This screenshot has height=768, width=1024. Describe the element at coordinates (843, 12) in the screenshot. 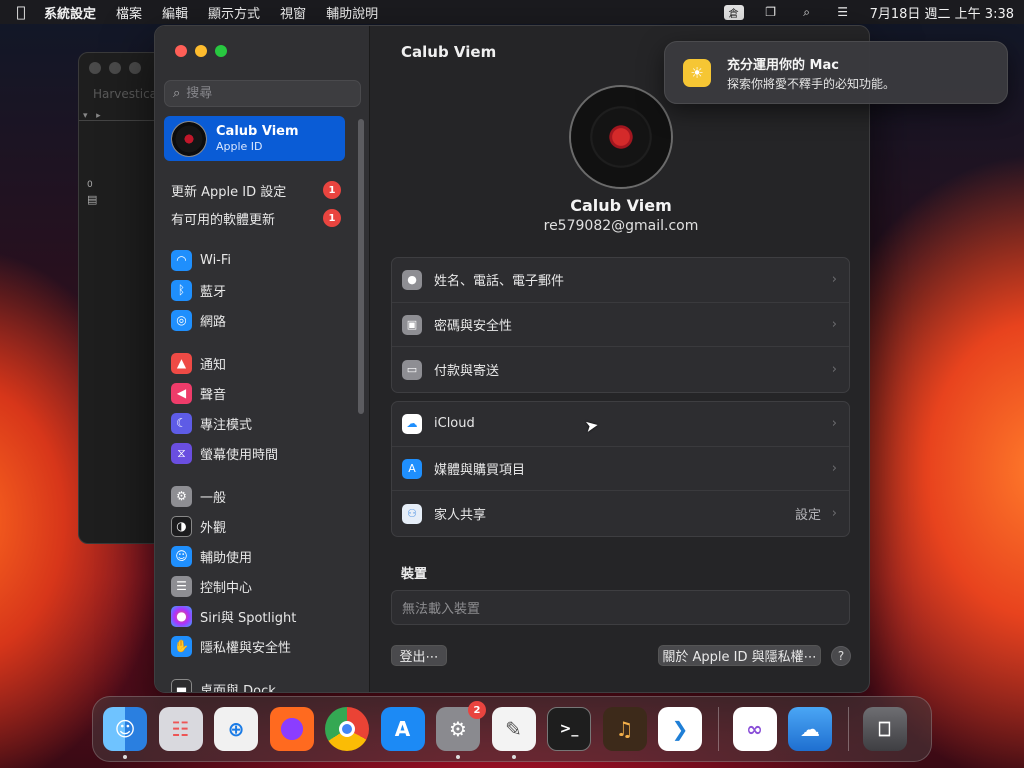

I see `control-center-icon: ☰` at that location.